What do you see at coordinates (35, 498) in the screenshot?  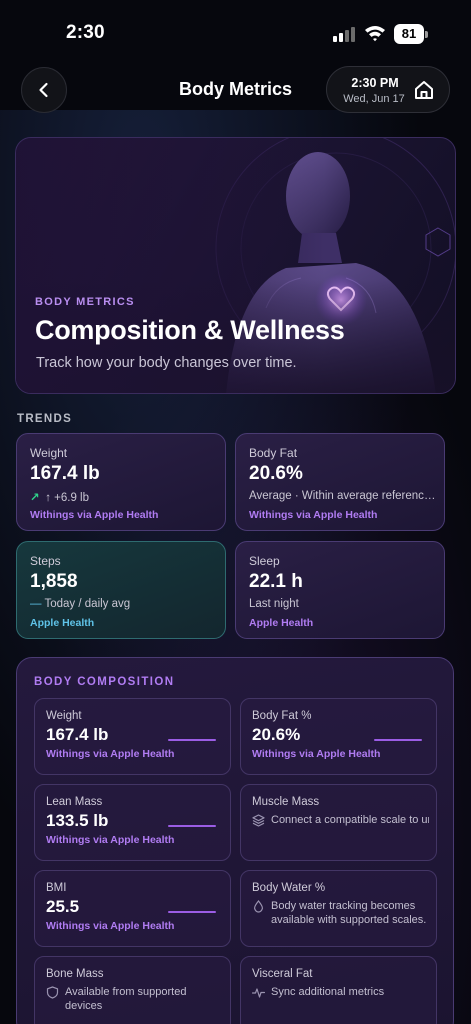 I see `trend-up-icon: ↗` at bounding box center [35, 498].